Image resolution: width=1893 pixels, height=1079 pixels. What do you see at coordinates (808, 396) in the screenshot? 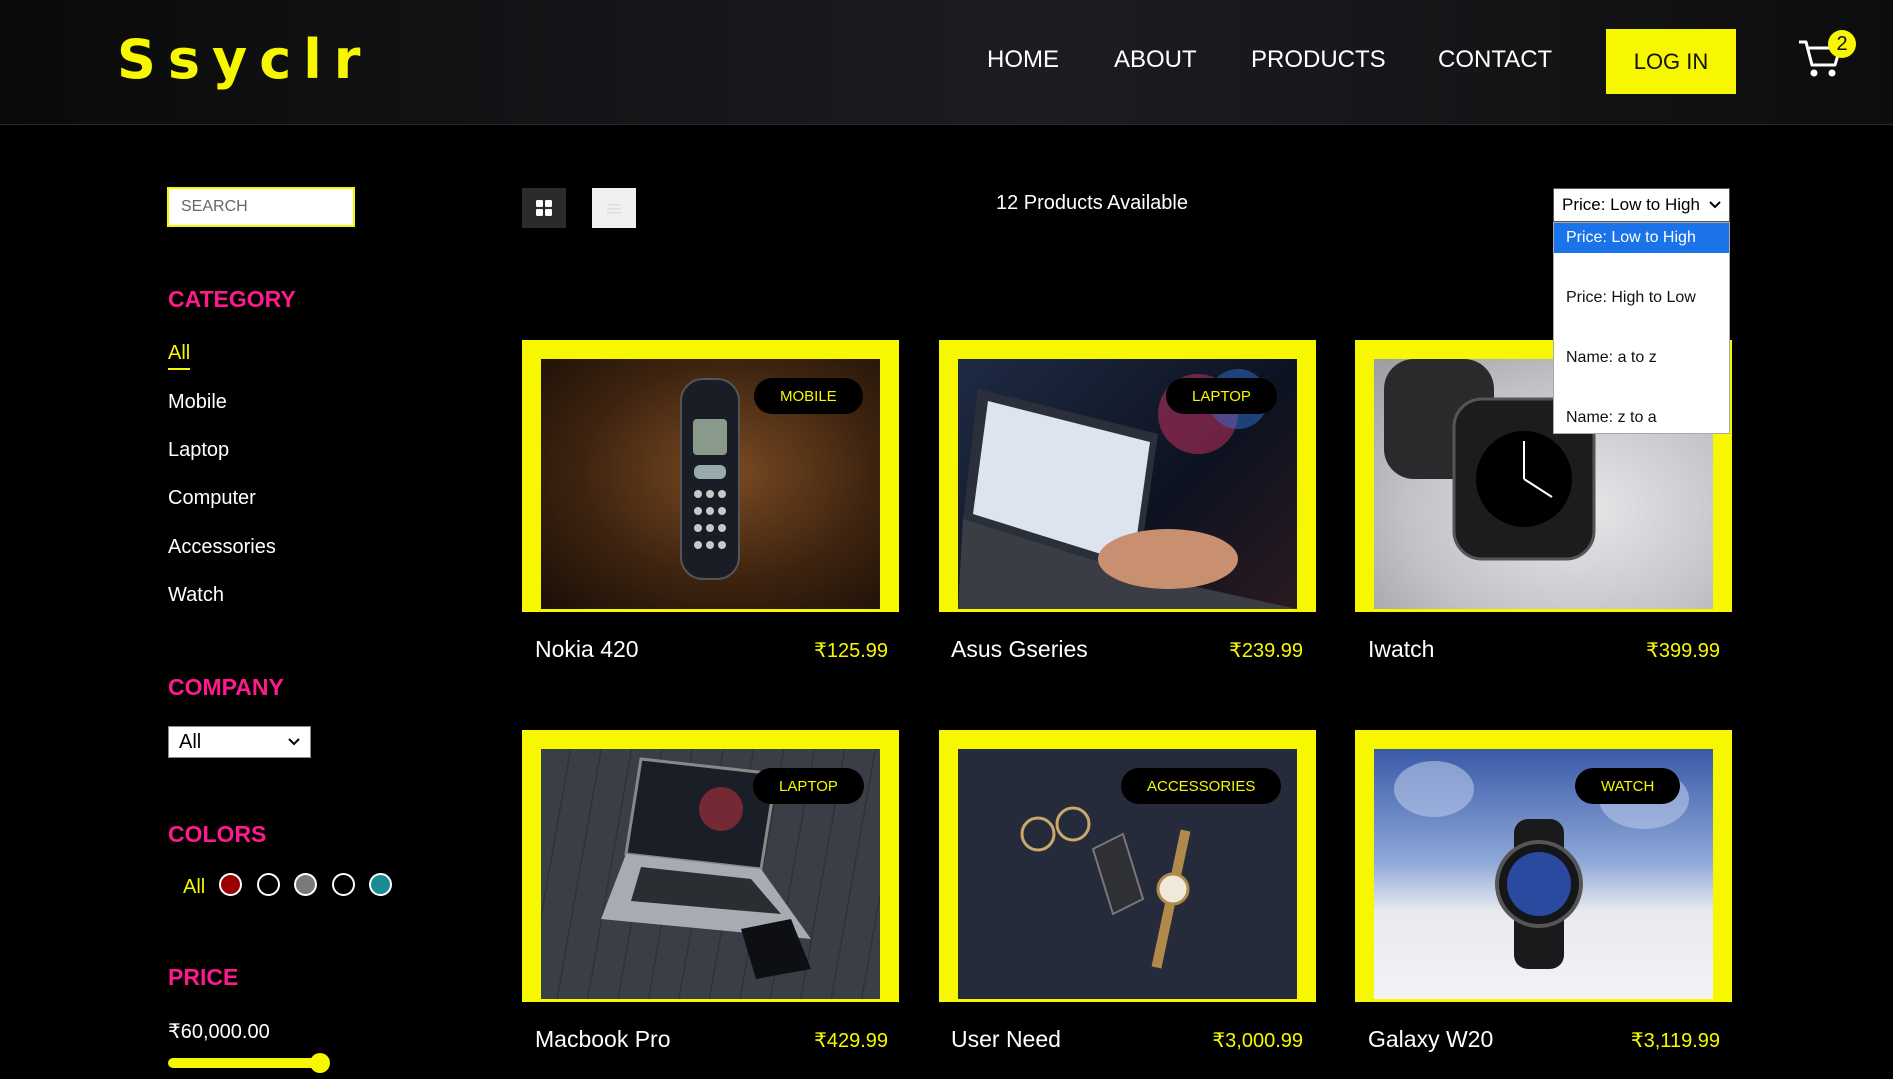
I see `category-badge: MOBILE` at bounding box center [808, 396].